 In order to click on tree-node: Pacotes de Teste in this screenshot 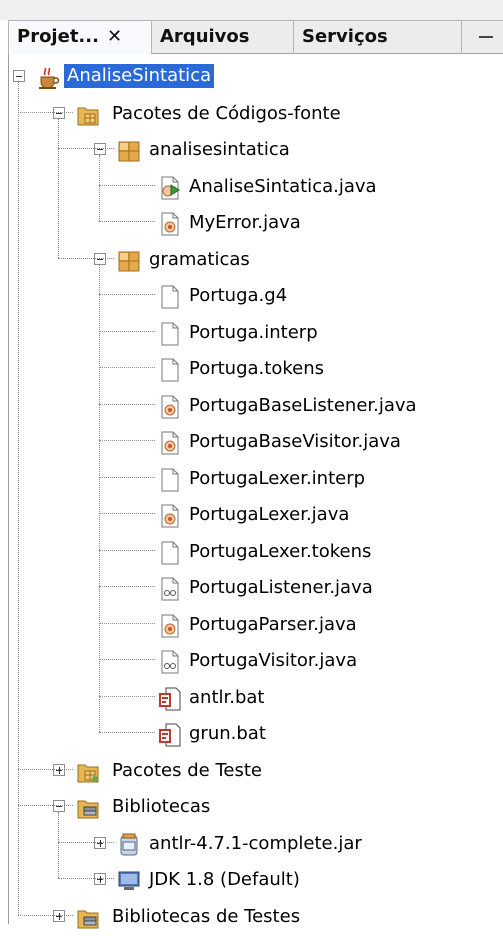, I will do `click(256, 771)`.